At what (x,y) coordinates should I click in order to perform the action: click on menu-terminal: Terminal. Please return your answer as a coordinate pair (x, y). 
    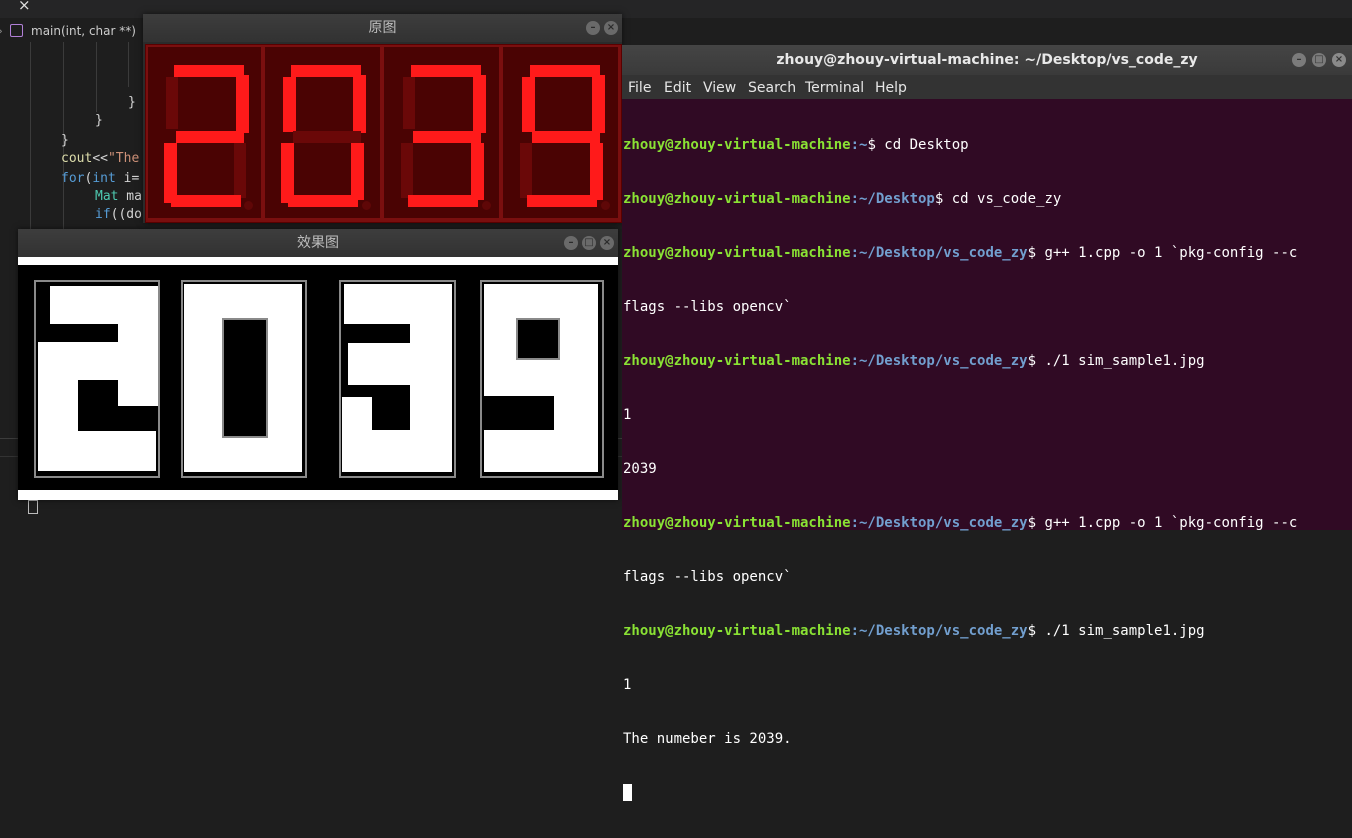
    Looking at the image, I should click on (834, 87).